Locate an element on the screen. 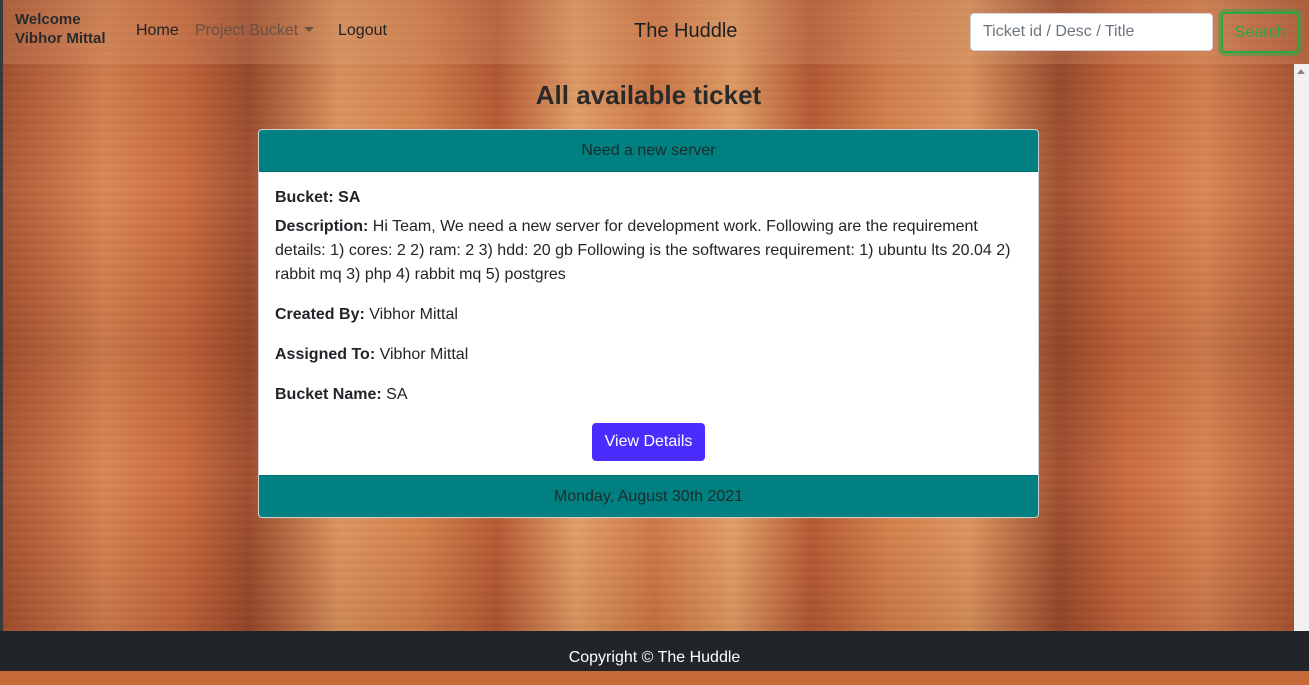  ticket-created-by: Created By: Vibhor Mittal is located at coordinates (648, 315).